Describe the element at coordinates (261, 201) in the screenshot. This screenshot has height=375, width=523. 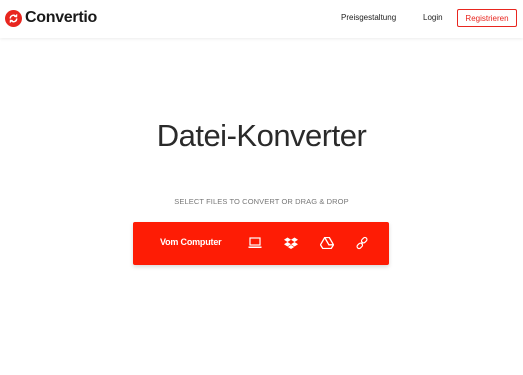
I see `page-subtitle: SELECT FILES TO CONVERT OR DRAG & DROP` at that location.